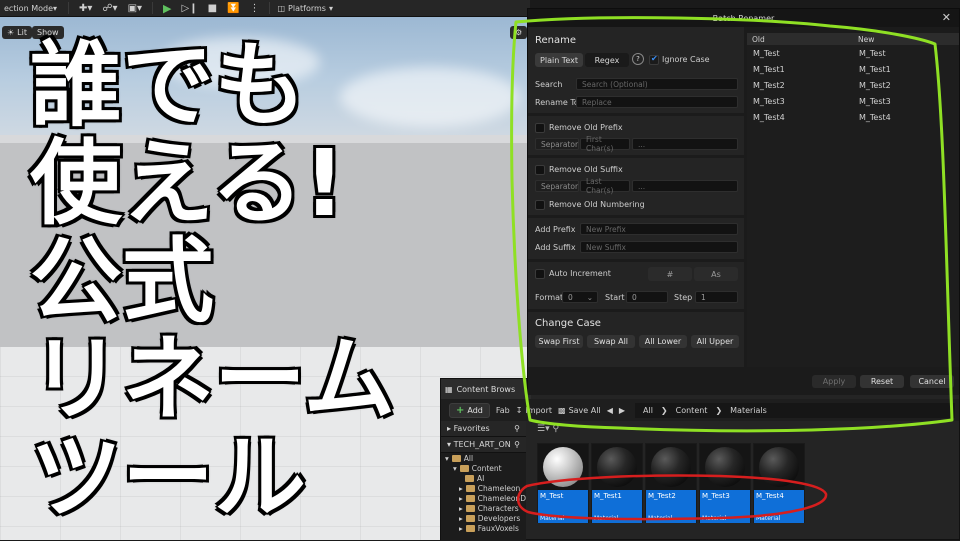  I want to click on first-chars-input: First Char(s), so click(605, 144).